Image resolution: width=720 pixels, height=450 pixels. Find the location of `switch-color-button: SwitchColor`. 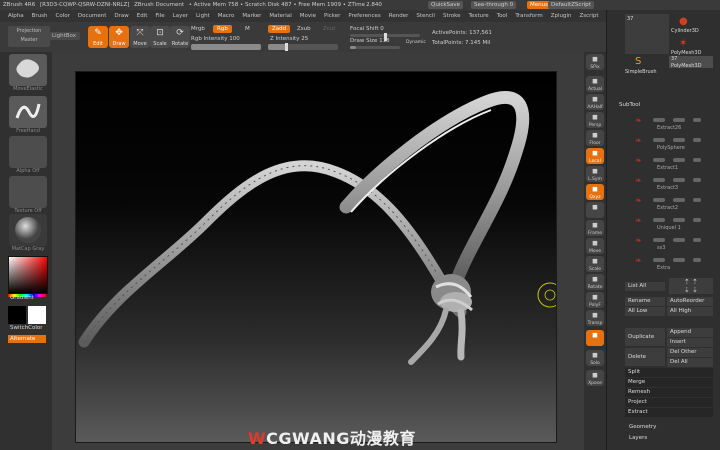

switch-color-button: SwitchColor is located at coordinates (26, 328).